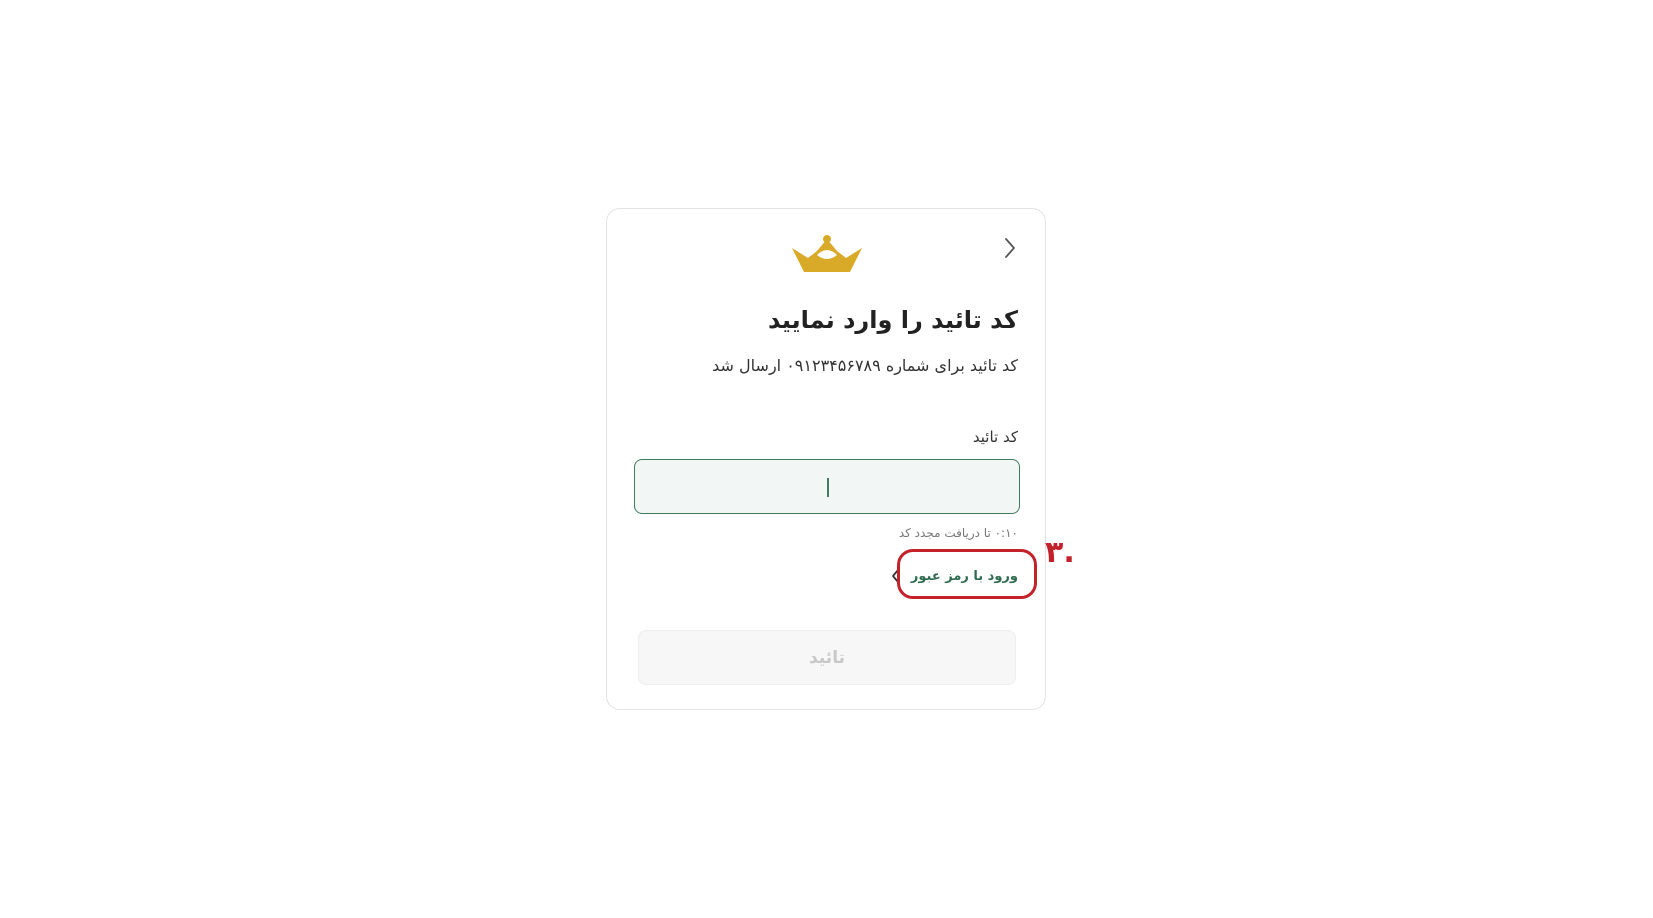  I want to click on verification-code-field, so click(827, 486).